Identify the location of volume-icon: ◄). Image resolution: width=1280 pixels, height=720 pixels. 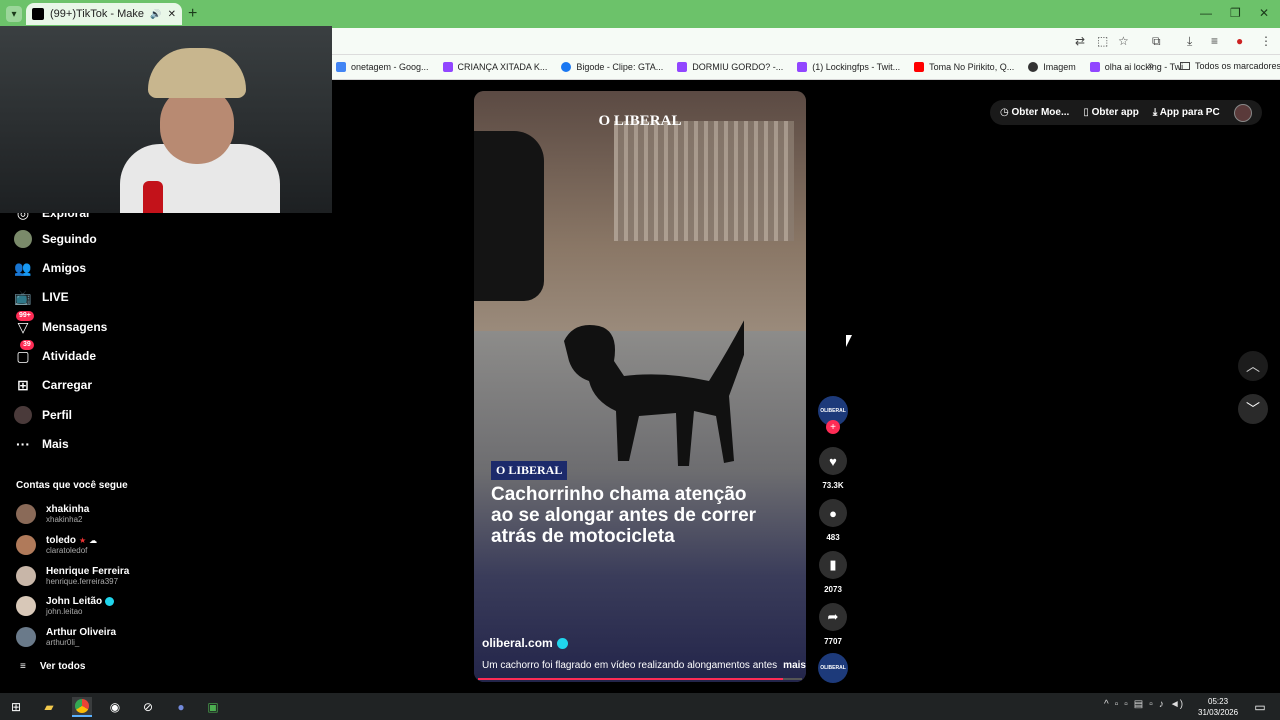
(1176, 704).